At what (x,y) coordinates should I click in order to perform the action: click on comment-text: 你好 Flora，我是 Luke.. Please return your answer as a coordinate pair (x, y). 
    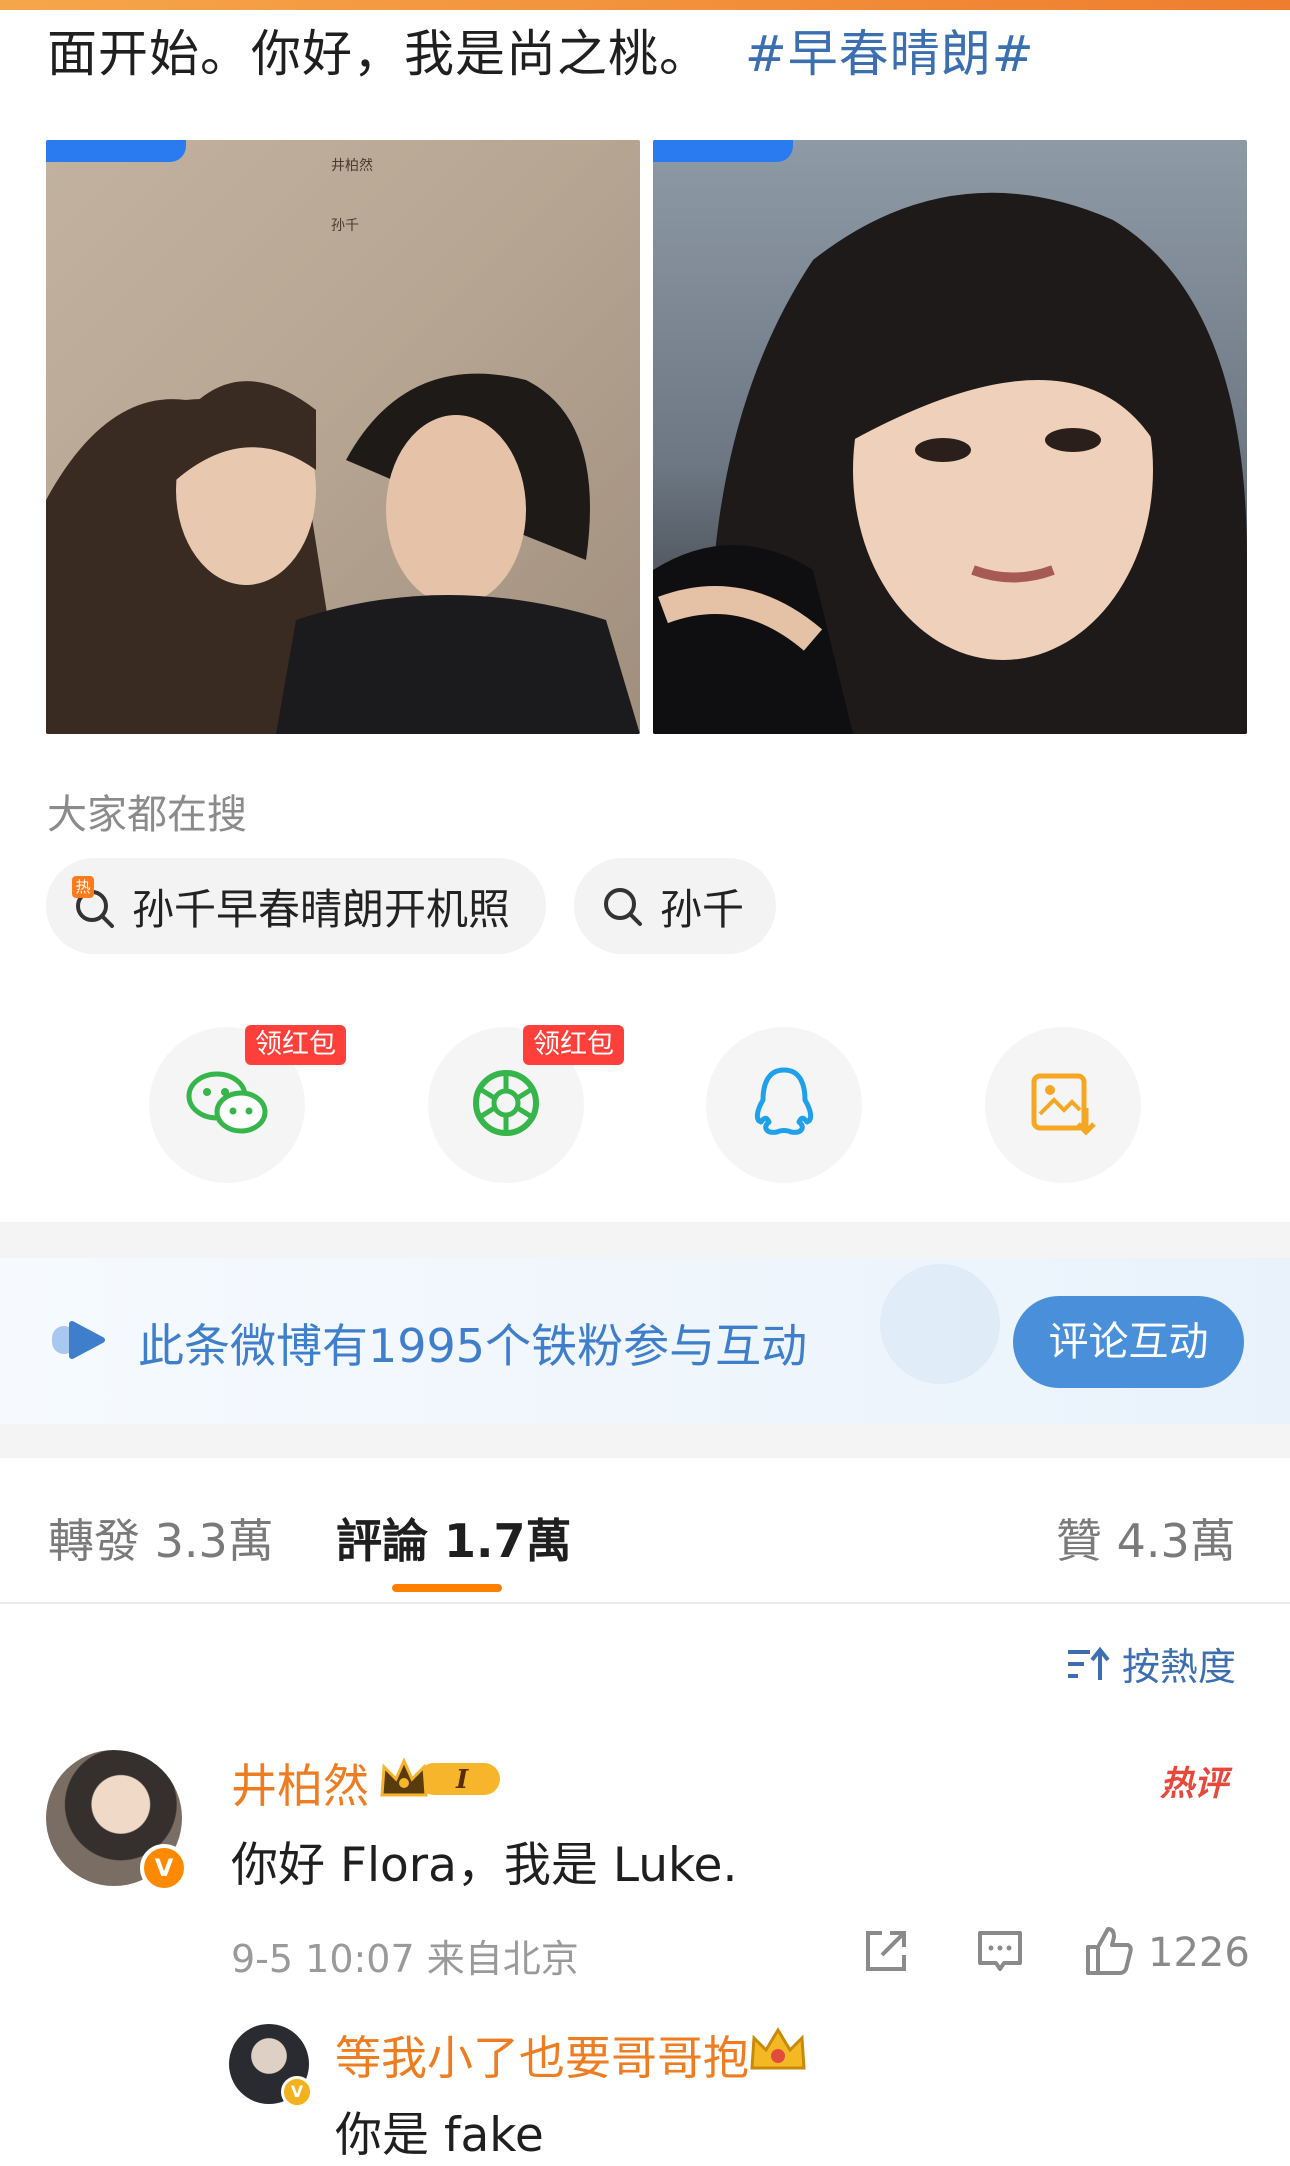
    Looking at the image, I should click on (484, 1865).